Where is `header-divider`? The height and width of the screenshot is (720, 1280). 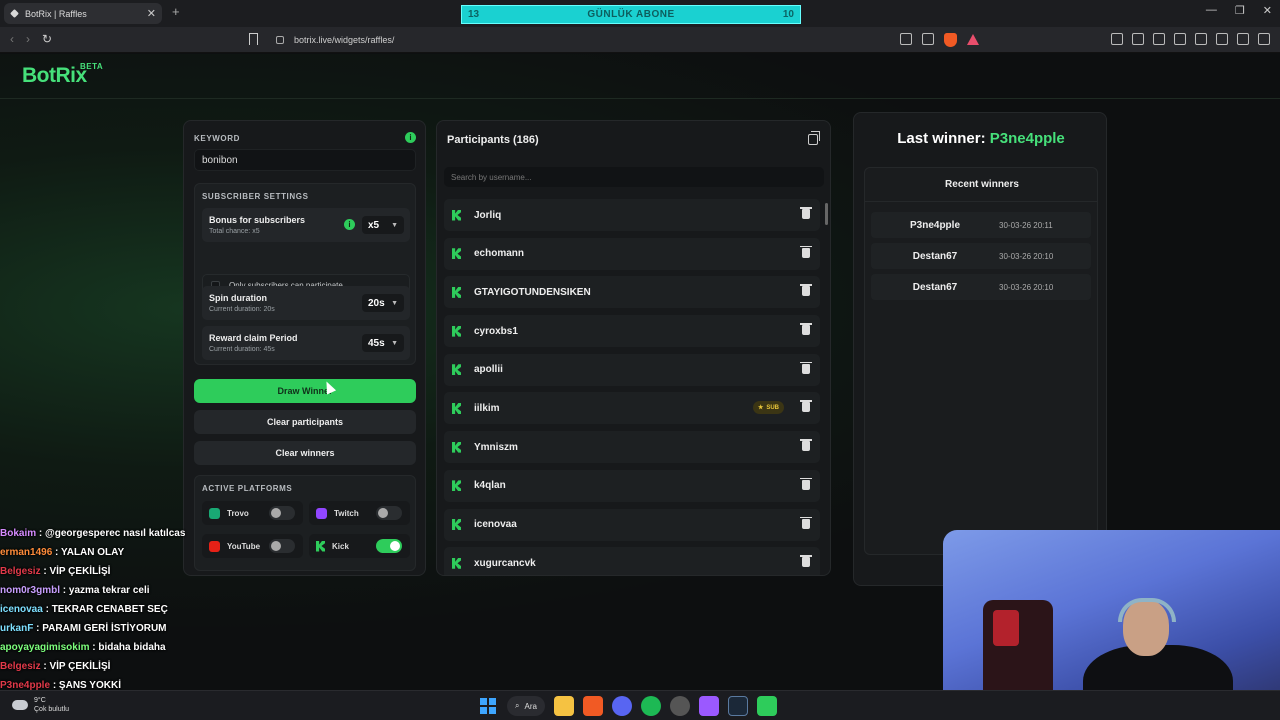
header-divider is located at coordinates (640, 98).